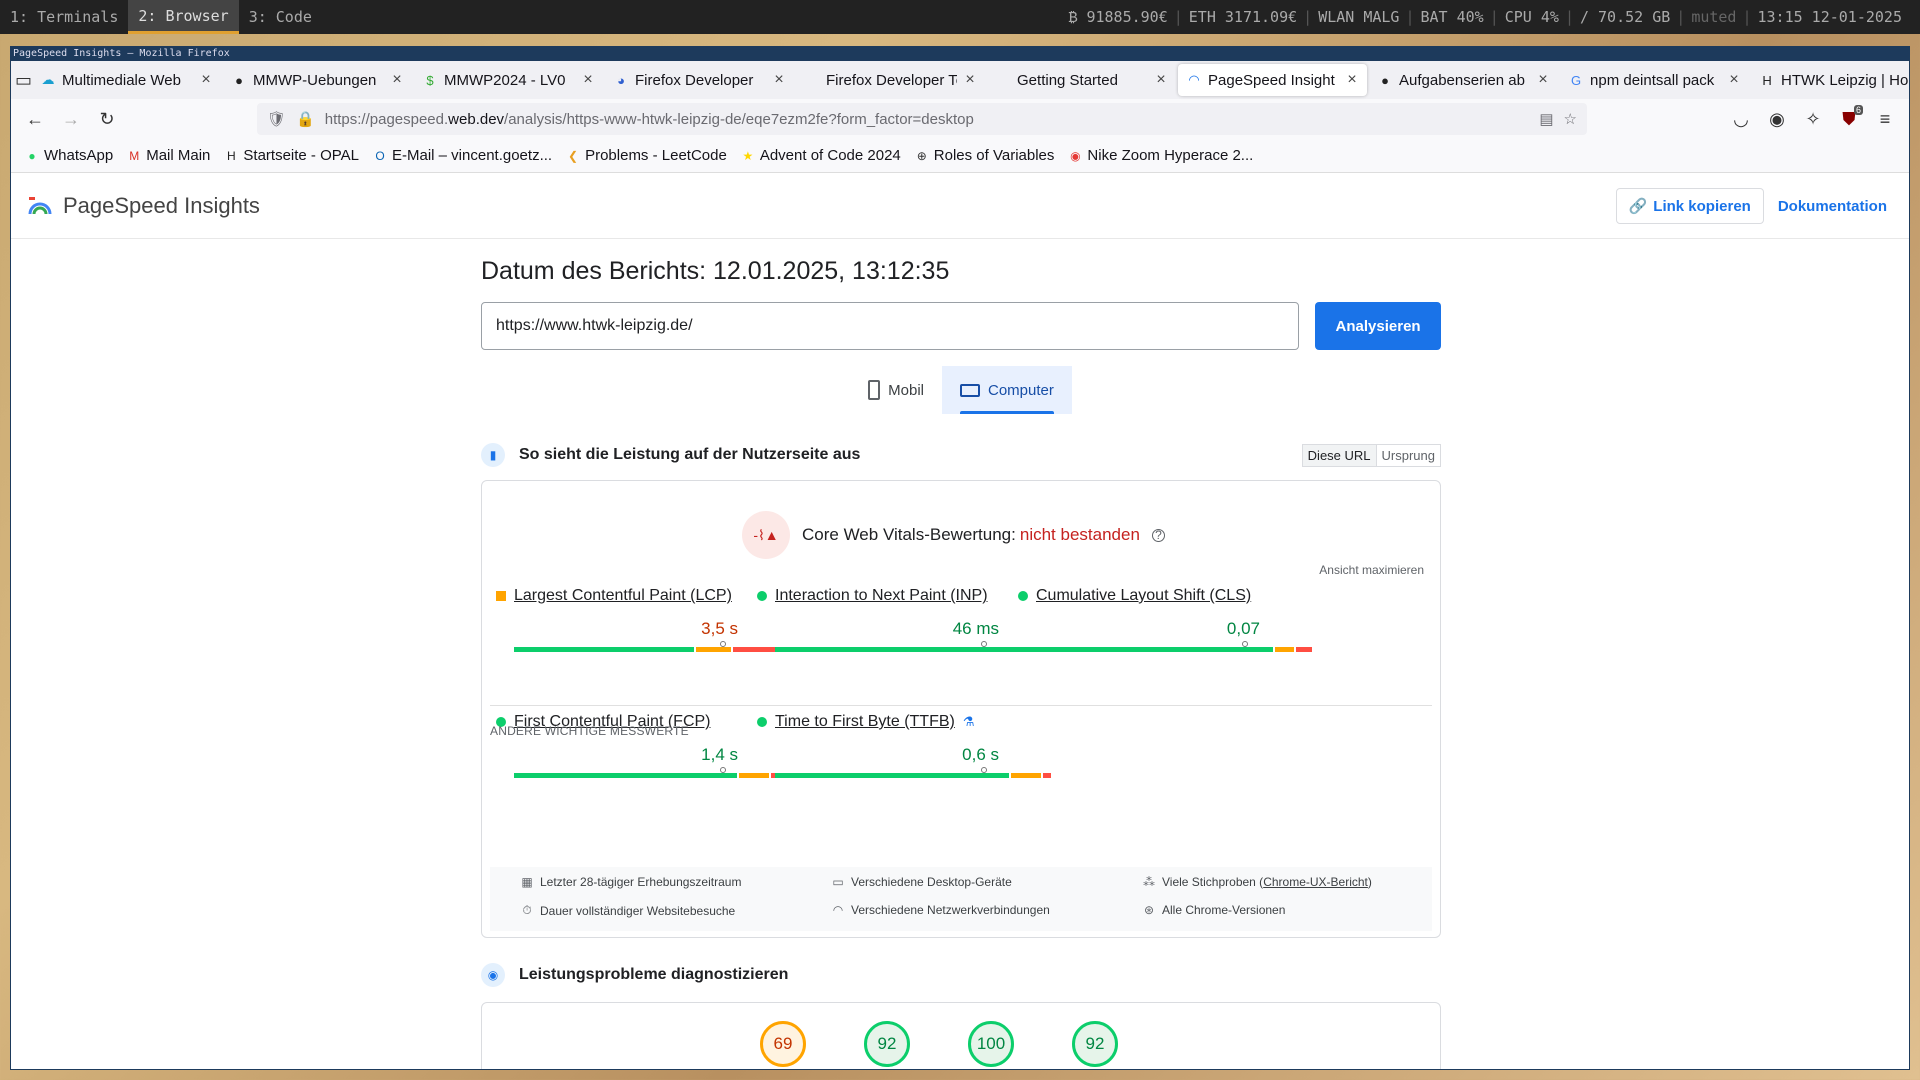 This screenshot has height=1080, width=1920. I want to click on firefox-icon: ◕, so click(621, 80).